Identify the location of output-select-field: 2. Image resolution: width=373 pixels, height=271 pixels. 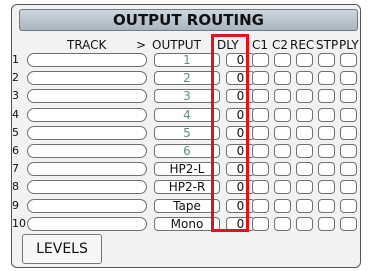
(187, 78).